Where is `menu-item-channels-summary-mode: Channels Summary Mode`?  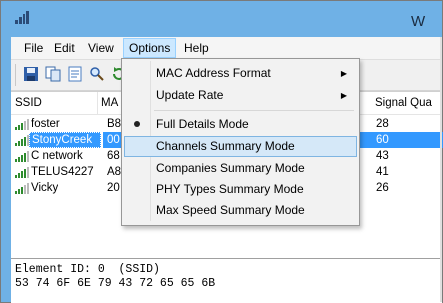
menu-item-channels-summary-mode: Channels Summary Mode is located at coordinates (240, 146).